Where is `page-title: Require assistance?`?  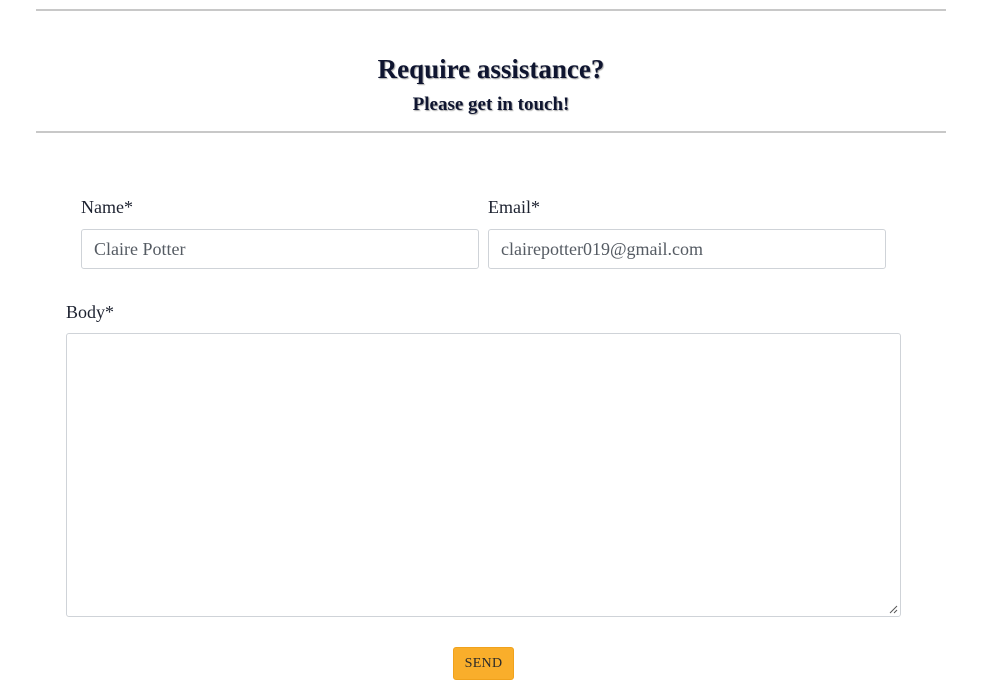
page-title: Require assistance? is located at coordinates (491, 69).